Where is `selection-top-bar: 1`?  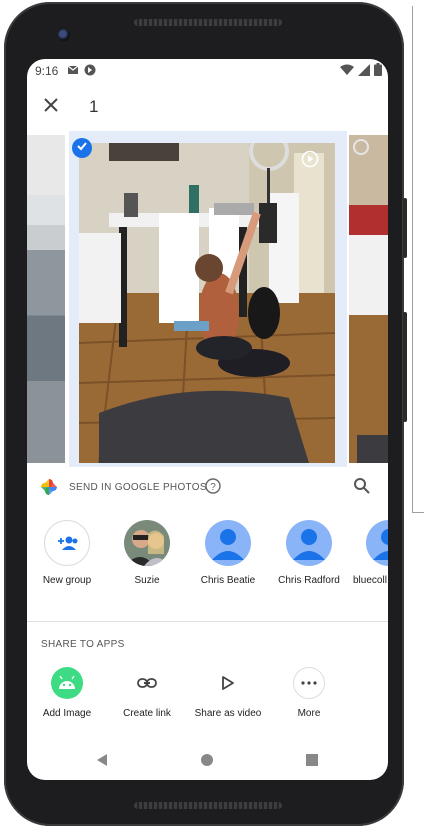 selection-top-bar: 1 is located at coordinates (207, 107).